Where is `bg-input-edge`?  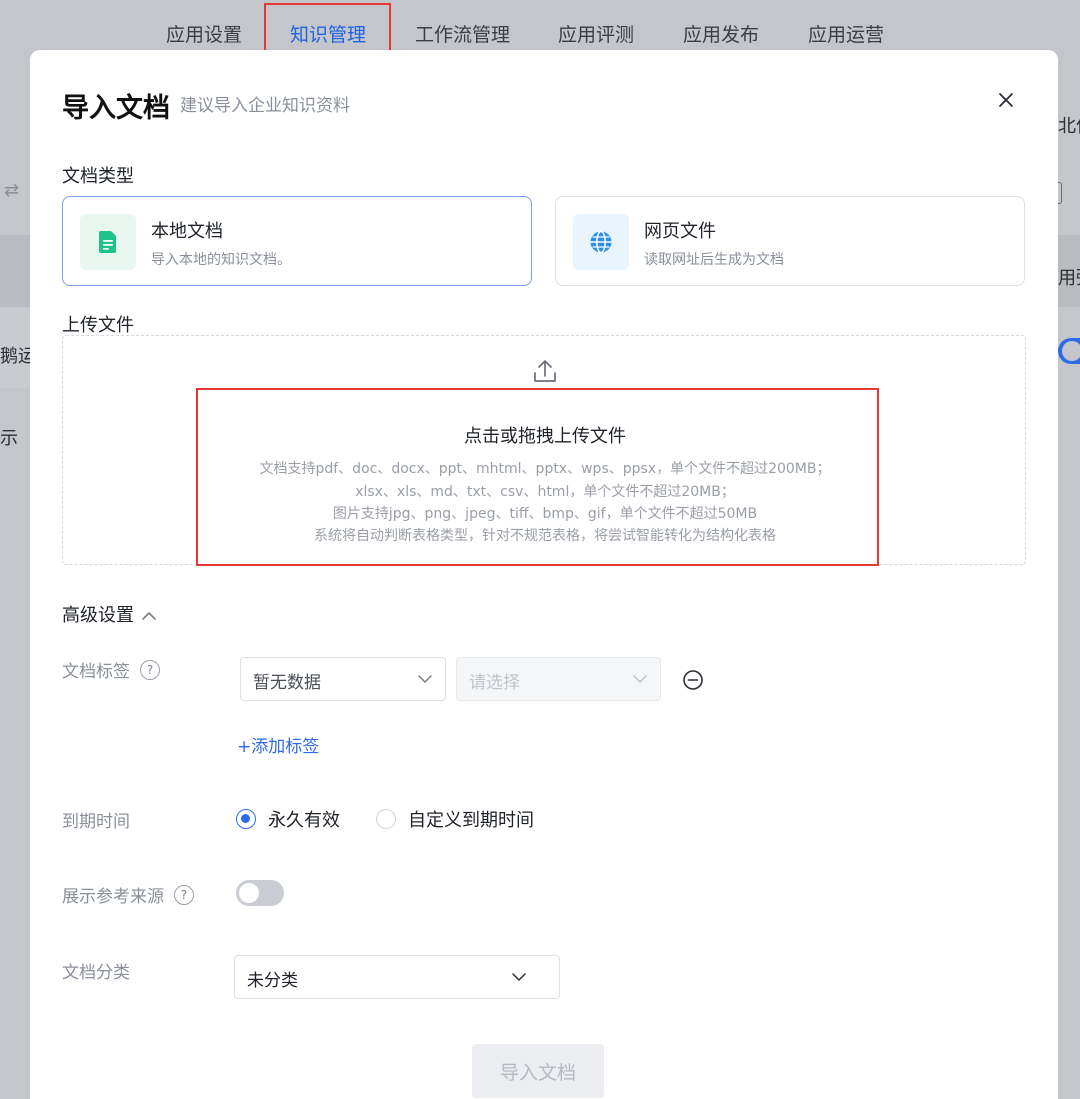 bg-input-edge is located at coordinates (1060, 193).